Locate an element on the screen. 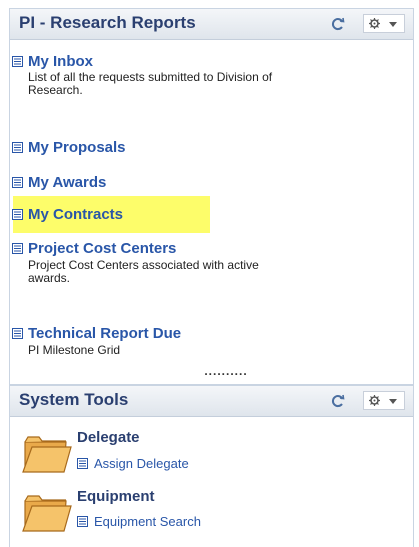 Image resolution: width=419 pixels, height=547 pixels. my-inbox-description-line-2: Research. is located at coordinates (55, 90).